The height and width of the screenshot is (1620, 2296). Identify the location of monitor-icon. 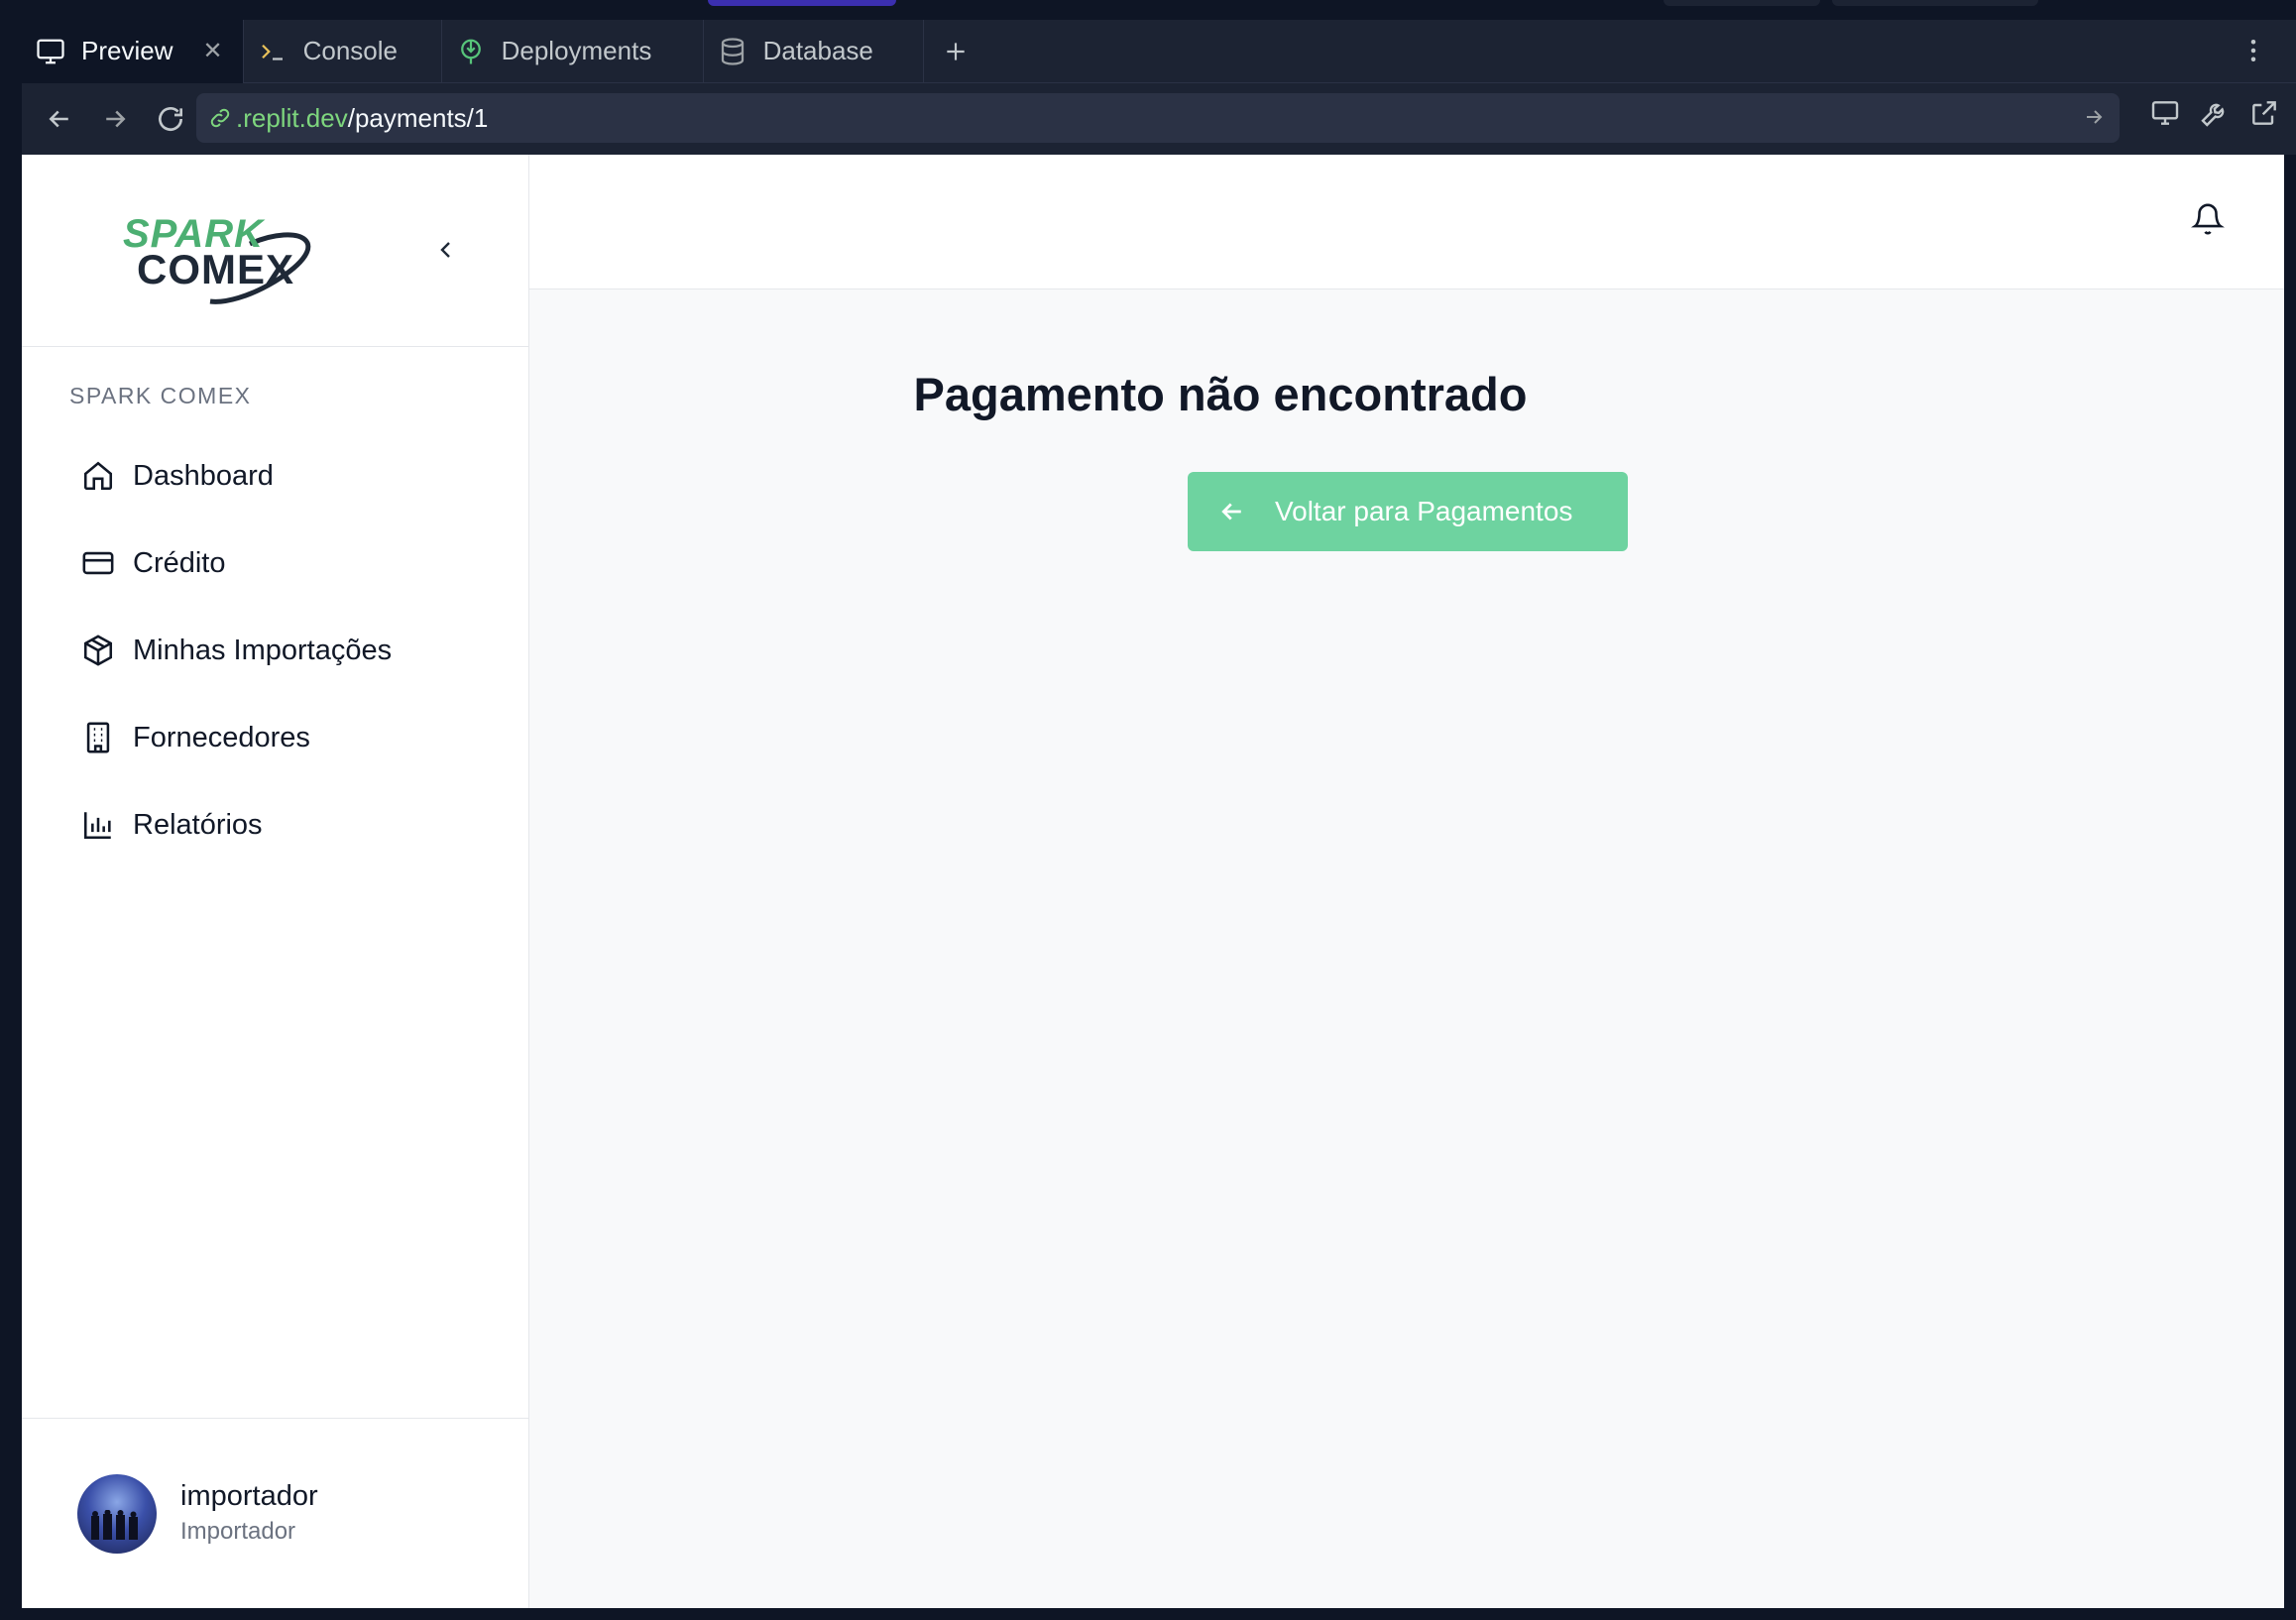
(51, 51).